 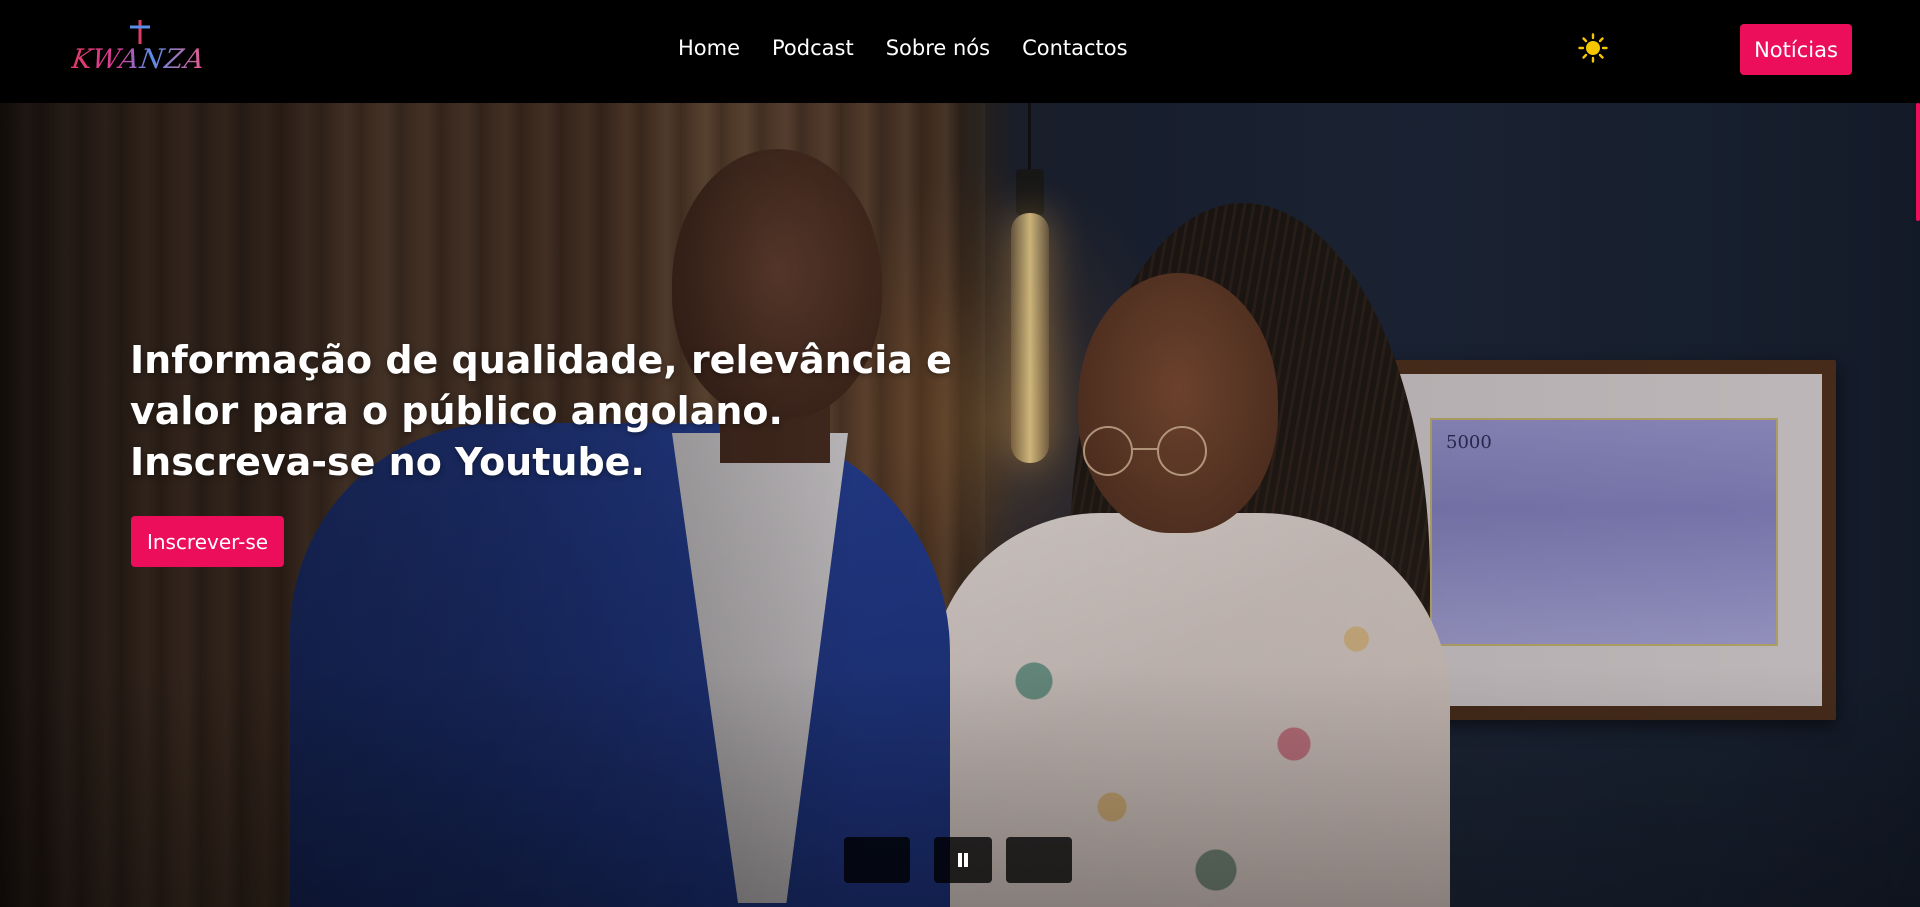 What do you see at coordinates (207, 541) in the screenshot?
I see `subscribe-button: Inscrever-se` at bounding box center [207, 541].